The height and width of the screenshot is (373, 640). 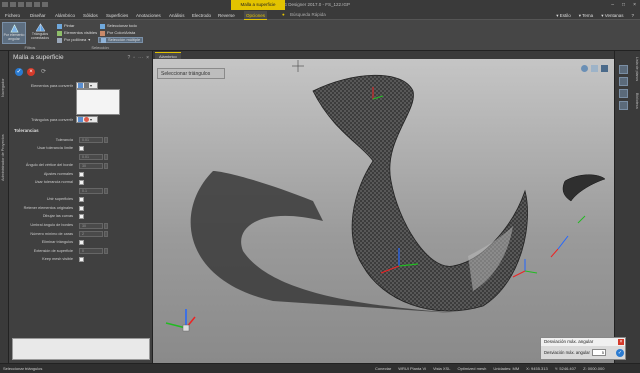 What do you see at coordinates (38, 57) in the screenshot?
I see `panel-title: Malla a superficie` at bounding box center [38, 57].